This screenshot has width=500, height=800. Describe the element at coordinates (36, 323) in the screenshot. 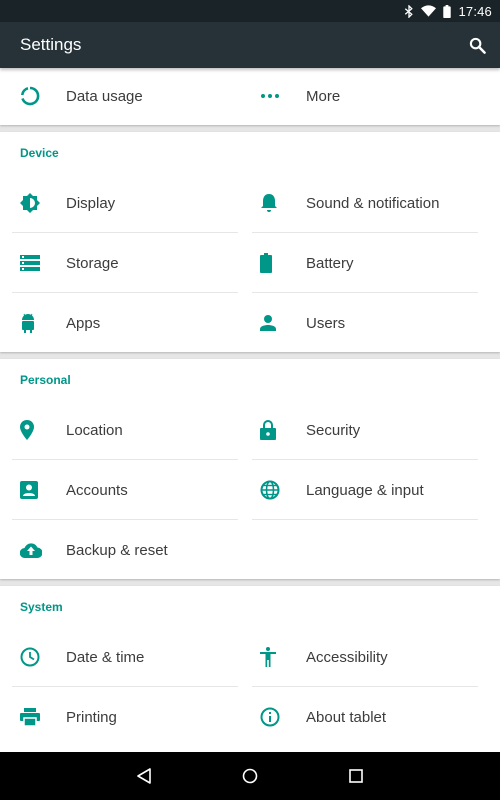

I see `android-icon` at that location.